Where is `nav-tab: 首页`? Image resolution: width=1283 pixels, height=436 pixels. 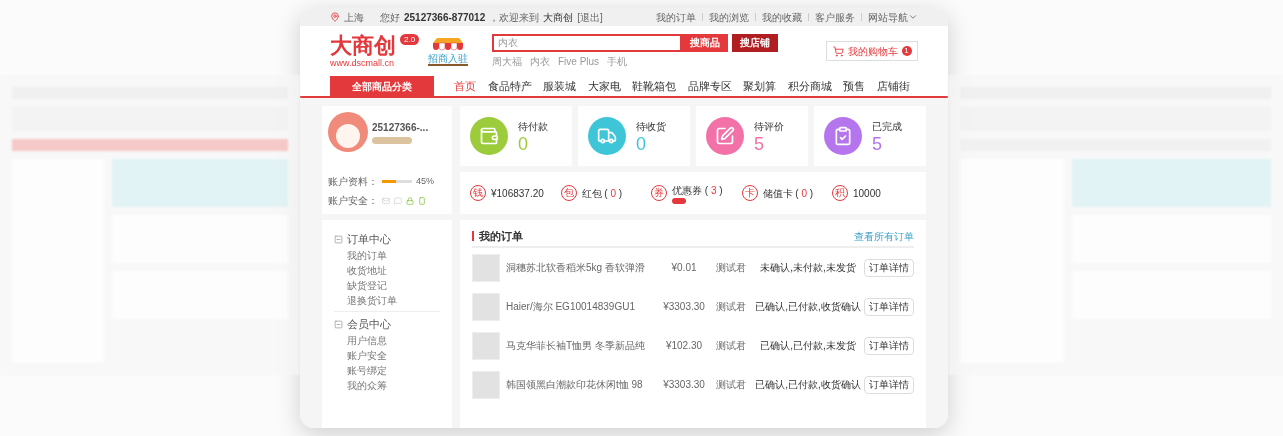 nav-tab: 首页 is located at coordinates (465, 86).